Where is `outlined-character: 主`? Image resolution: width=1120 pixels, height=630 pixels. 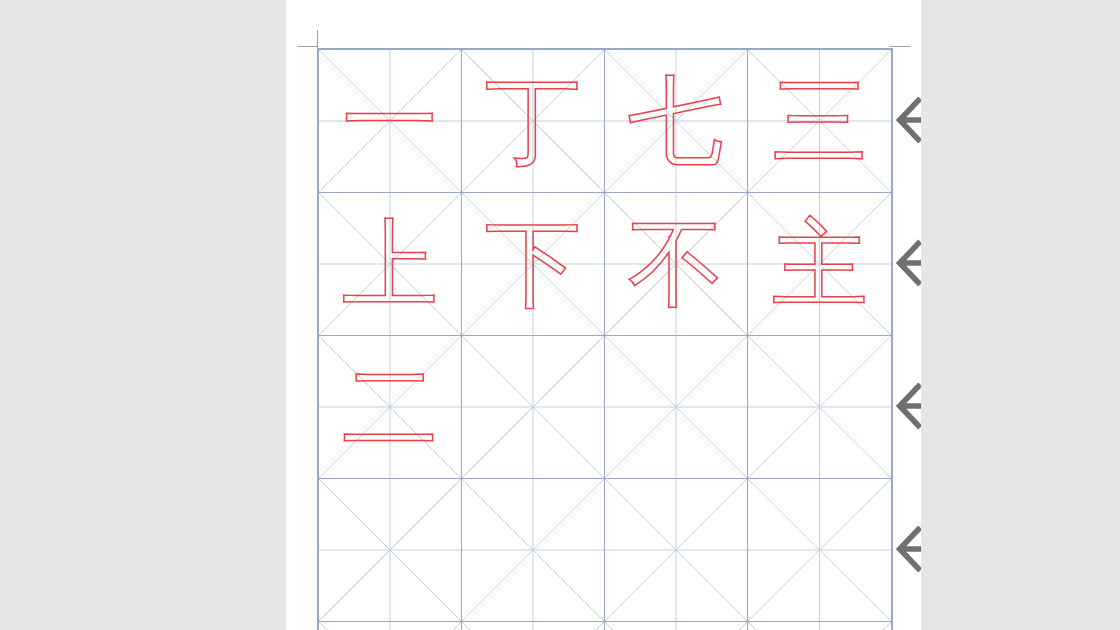 outlined-character: 主 is located at coordinates (819, 264).